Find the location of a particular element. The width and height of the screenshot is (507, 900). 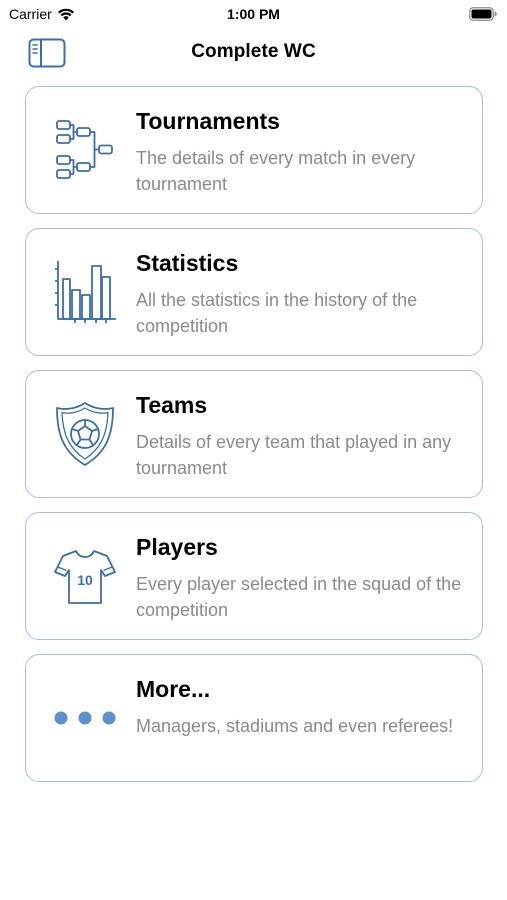

card-title: Tournaments is located at coordinates (208, 121).